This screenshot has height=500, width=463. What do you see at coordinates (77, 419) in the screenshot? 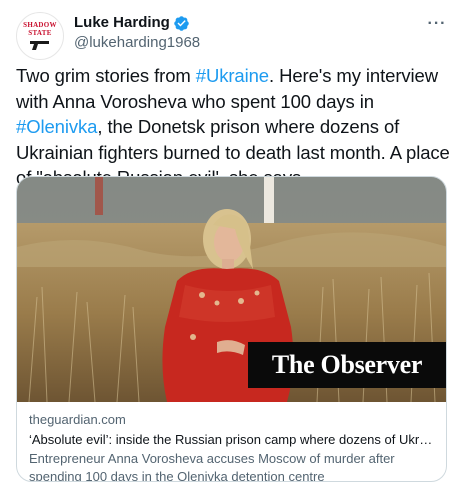
I see `card-domain: theguardian.com` at bounding box center [77, 419].